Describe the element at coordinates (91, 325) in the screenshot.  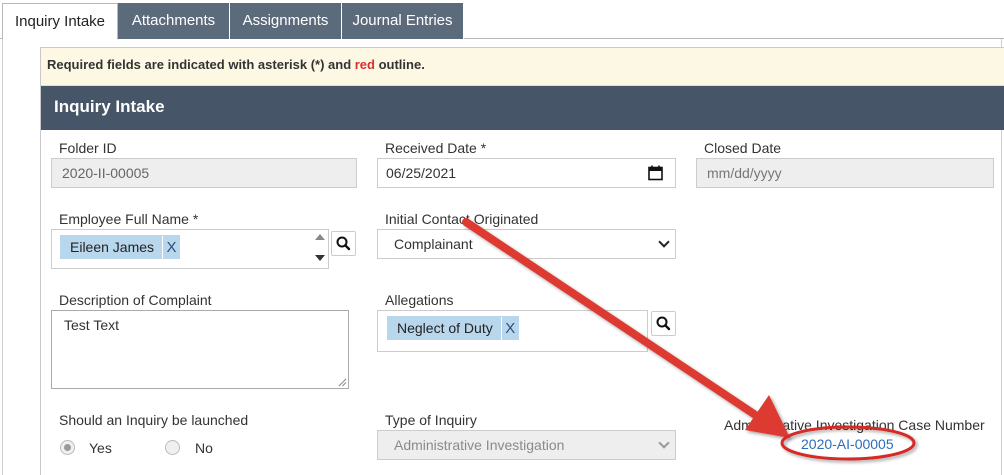
I see `description-value: Test Text` at that location.